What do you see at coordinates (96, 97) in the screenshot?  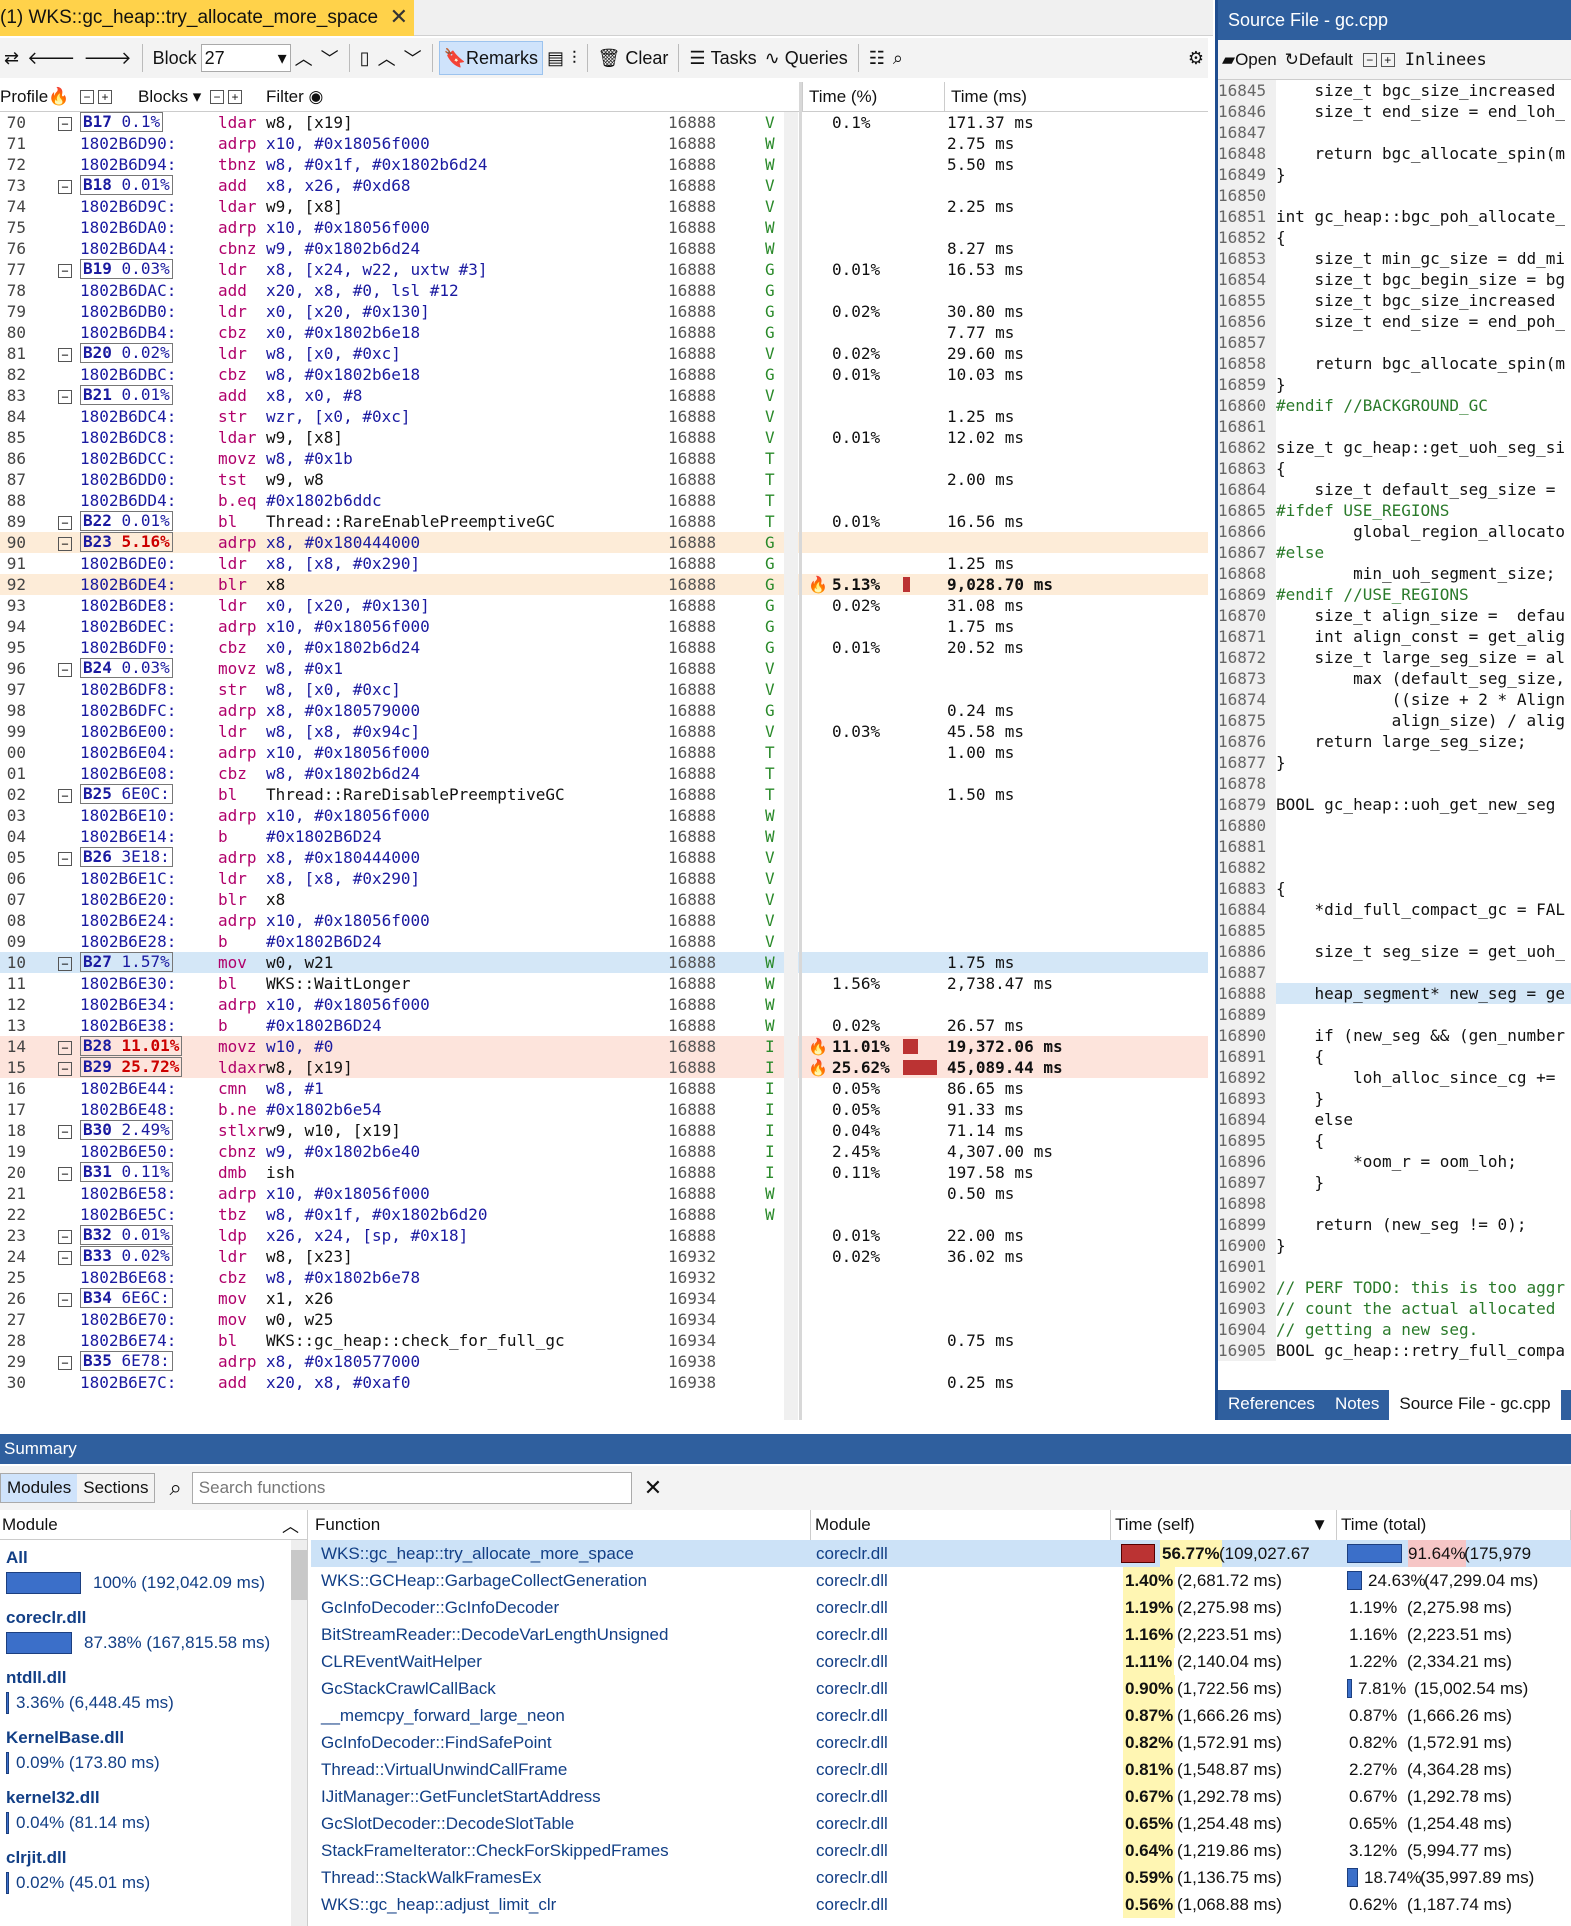 I see `collapse-all-icon: − +` at bounding box center [96, 97].